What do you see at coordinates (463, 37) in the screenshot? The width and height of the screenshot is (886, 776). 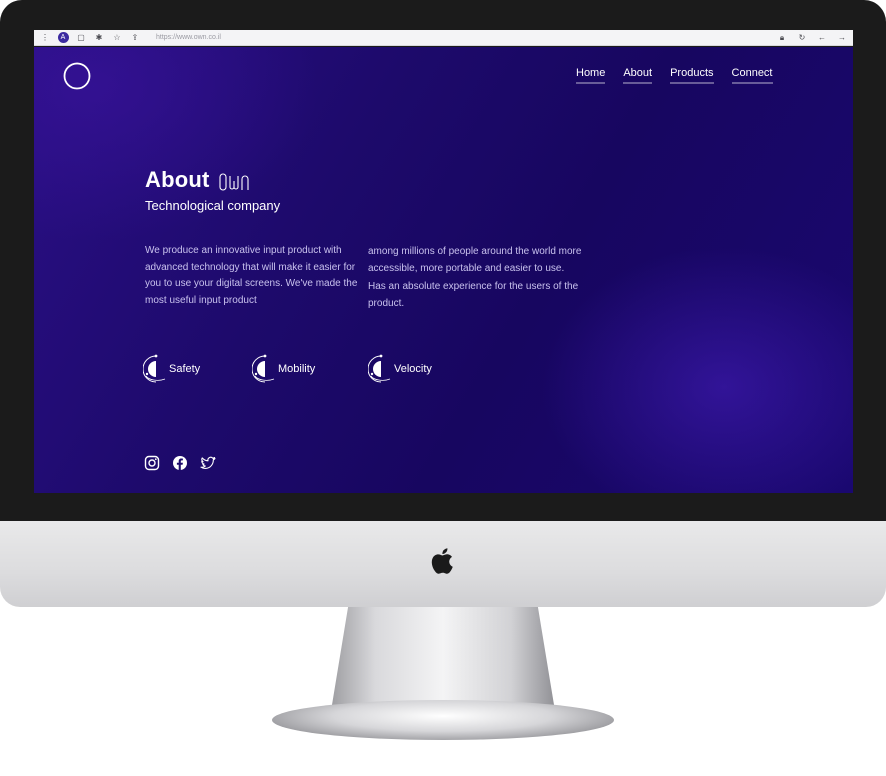 I see `address-bar: https://www.own.co.il` at bounding box center [463, 37].